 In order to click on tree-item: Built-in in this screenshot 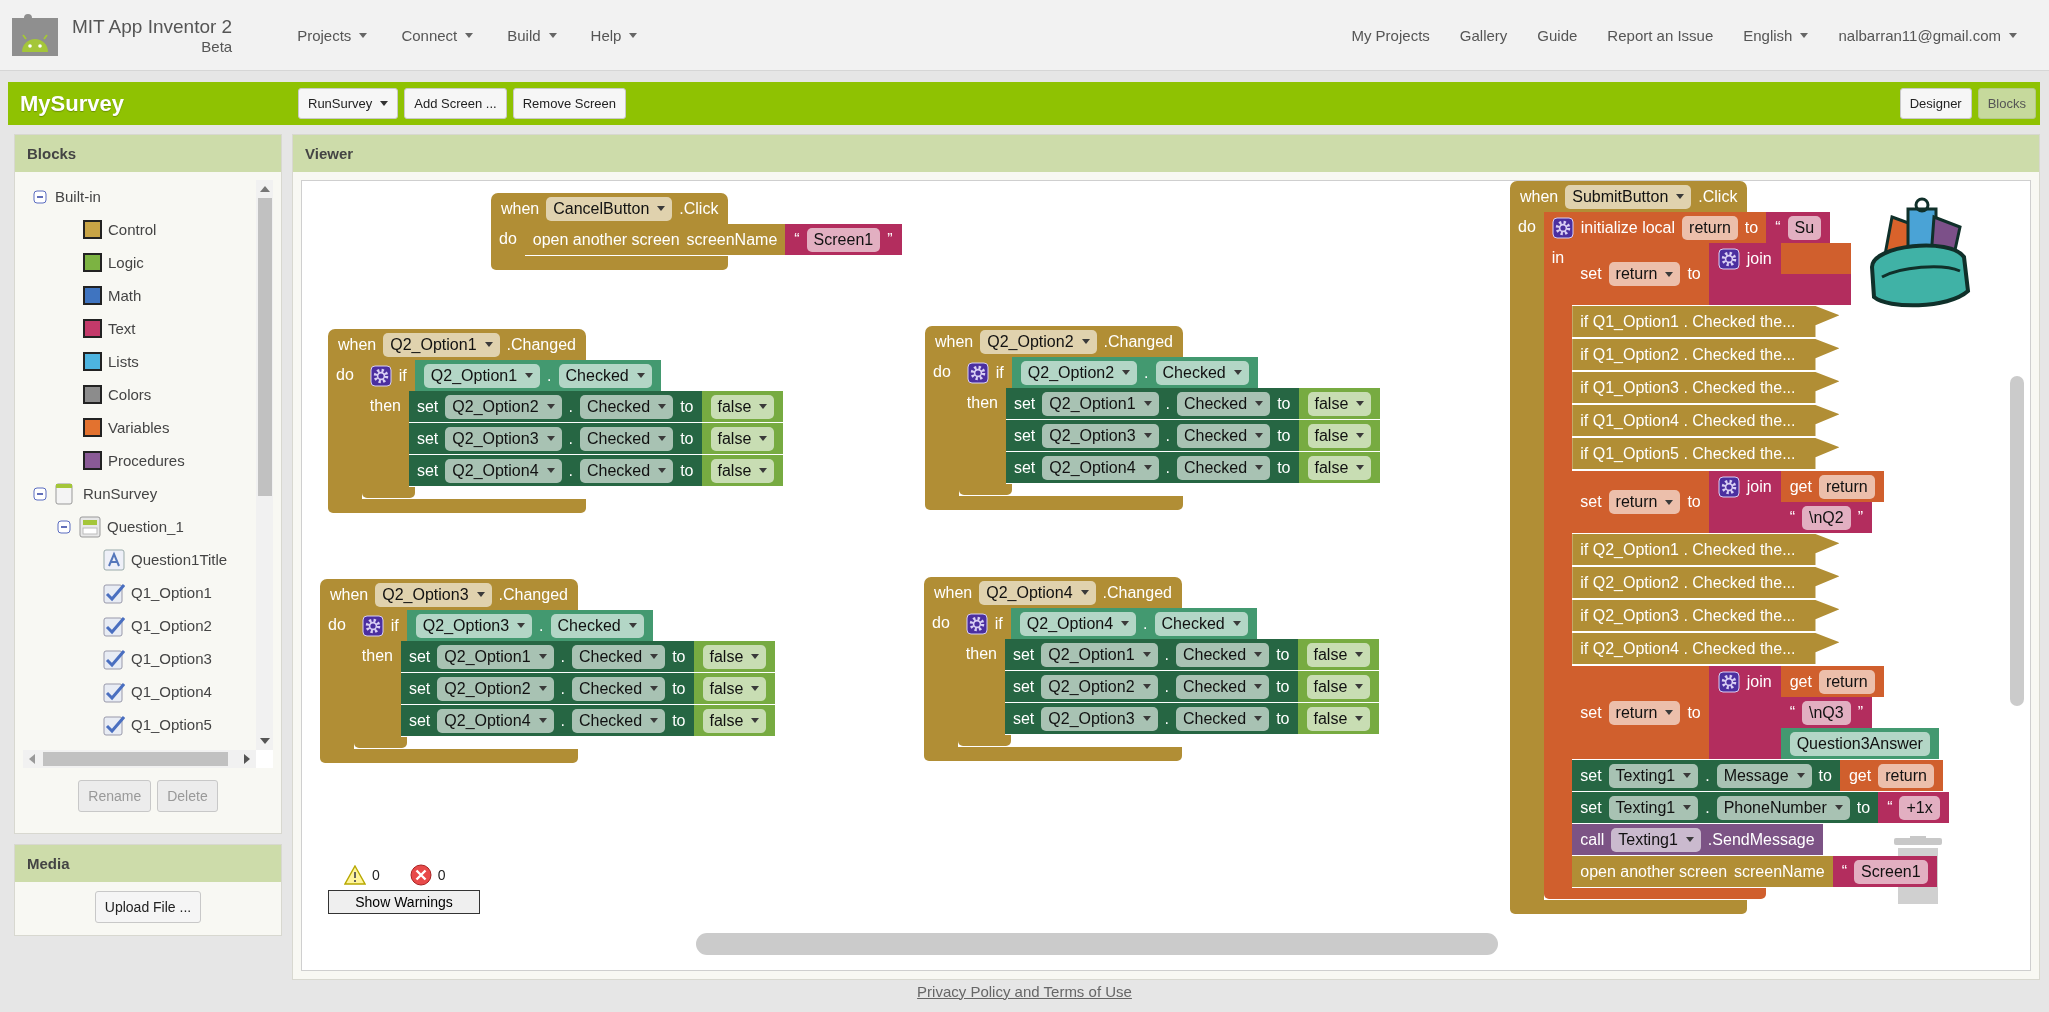, I will do `click(78, 196)`.